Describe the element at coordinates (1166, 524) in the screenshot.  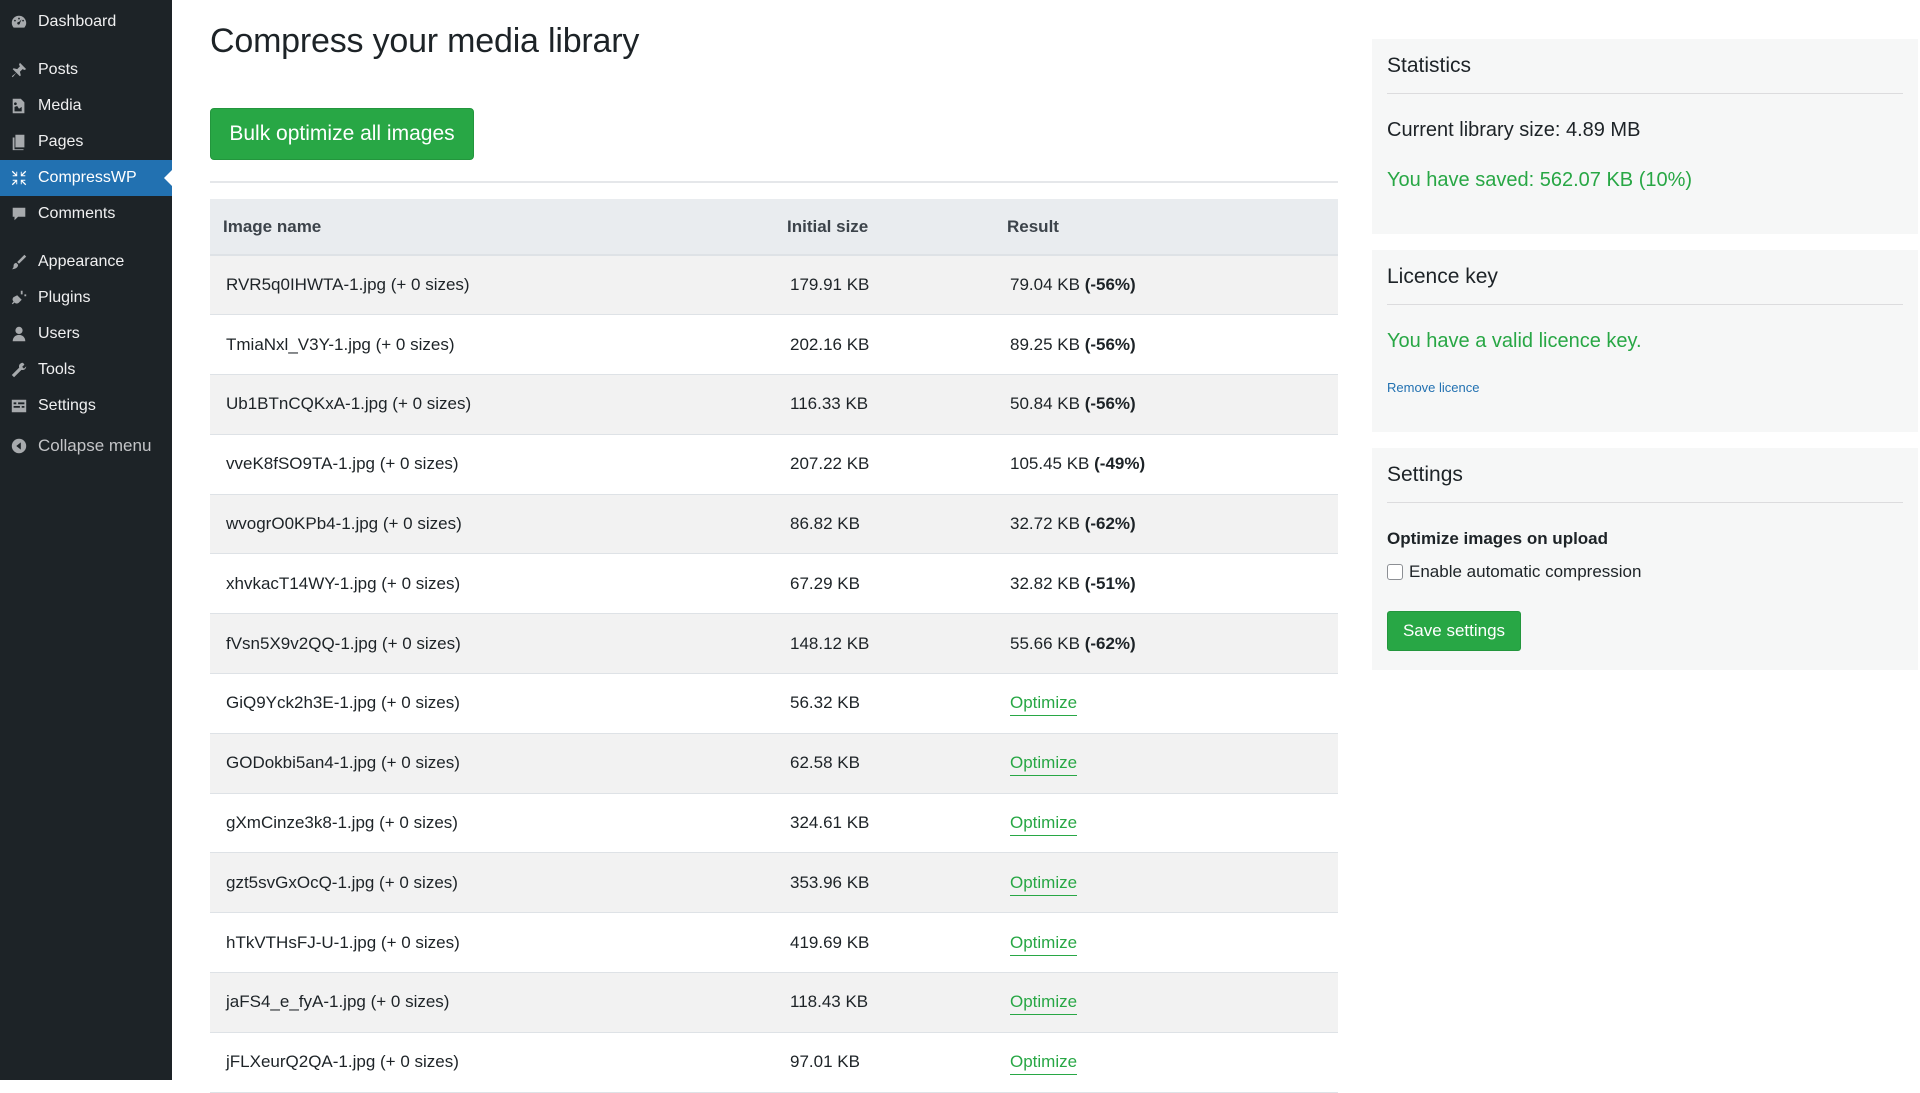
I see `result-cell: 32.72 KB (-62%)` at that location.